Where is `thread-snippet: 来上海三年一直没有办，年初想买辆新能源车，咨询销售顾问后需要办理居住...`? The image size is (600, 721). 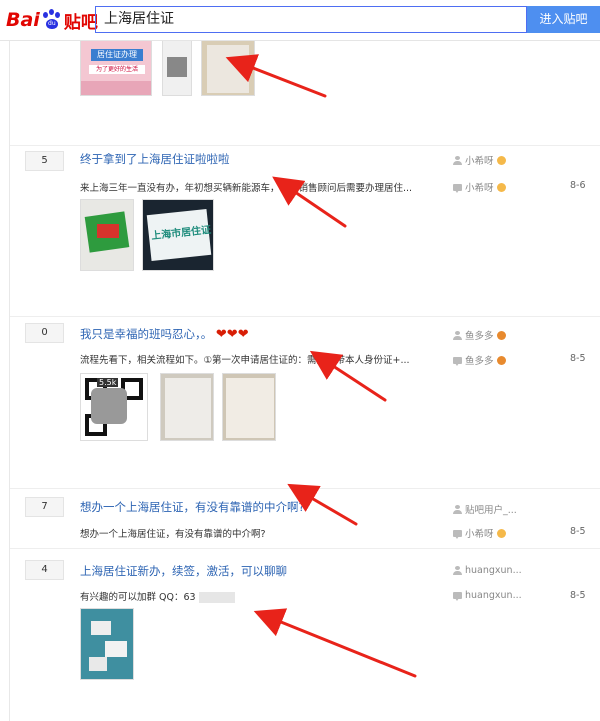 thread-snippet: 来上海三年一直没有办，年初想买辆新能源车，咨询销售顾问后需要办理居住... is located at coordinates (246, 188).